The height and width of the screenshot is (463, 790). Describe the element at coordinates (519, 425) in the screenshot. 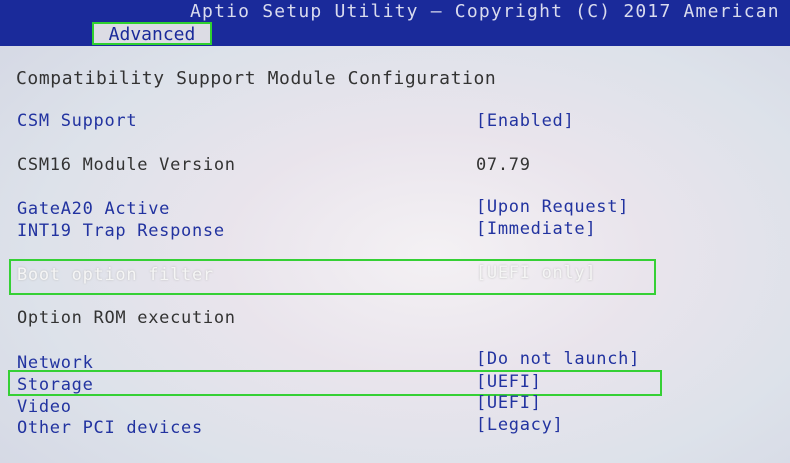

I see `setting-value-other-pci: [Legacy]` at that location.